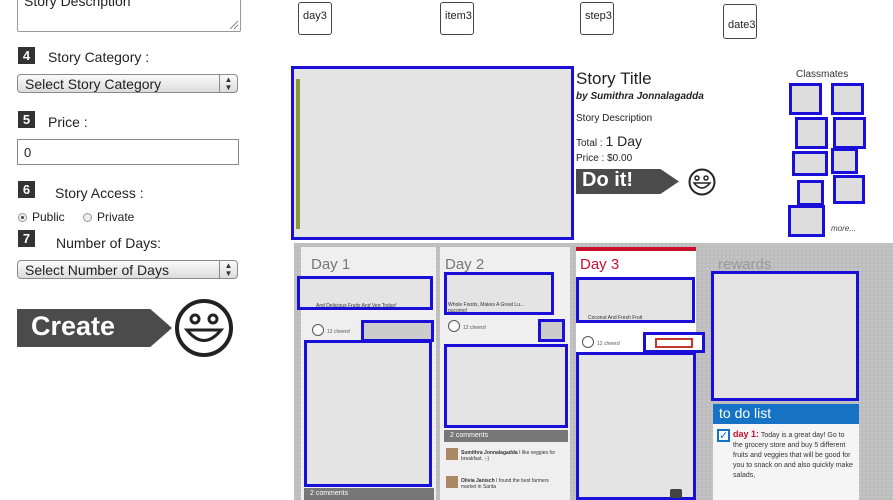 This screenshot has height=500, width=893. Describe the element at coordinates (609, 344) in the screenshot. I see `day3-cheers: 12 cheers!` at that location.